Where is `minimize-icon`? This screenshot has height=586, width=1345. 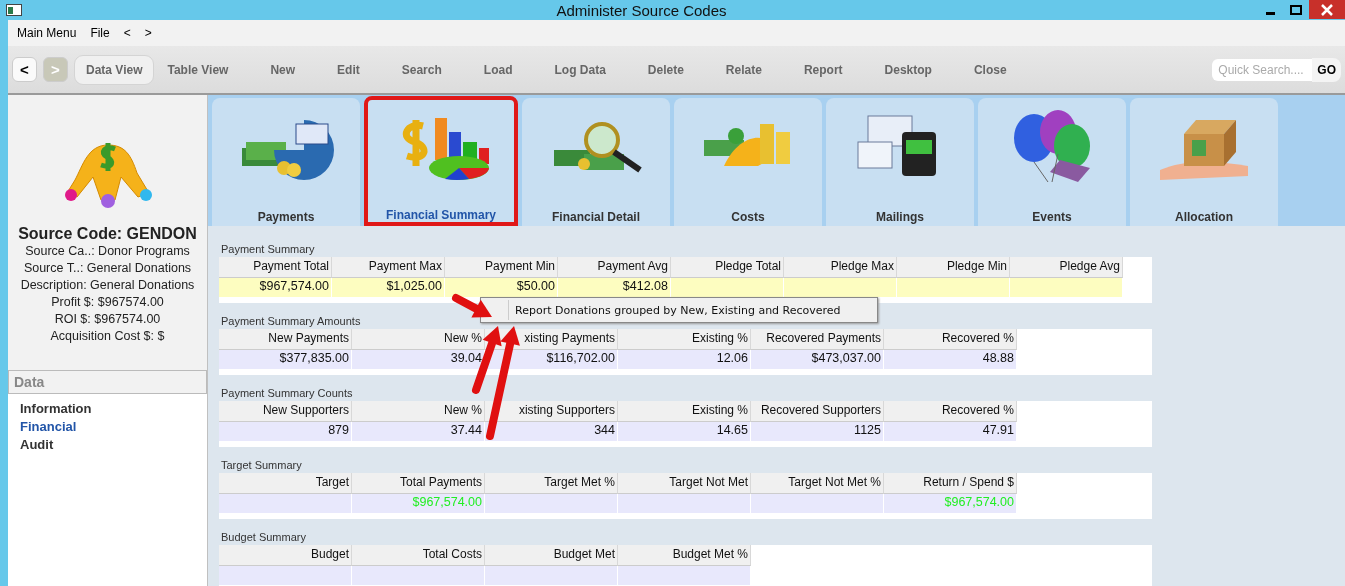
minimize-icon is located at coordinates (1270, 13).